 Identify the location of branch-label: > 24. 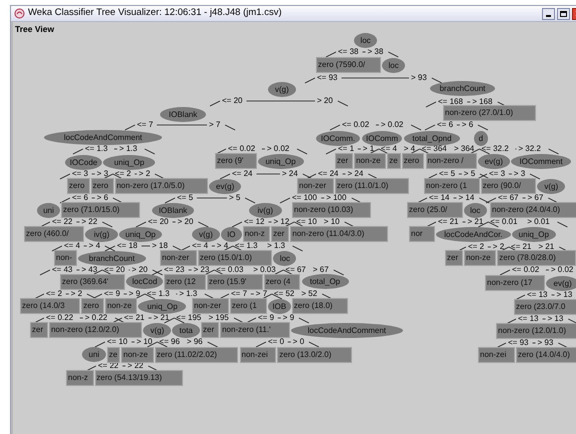
(356, 174).